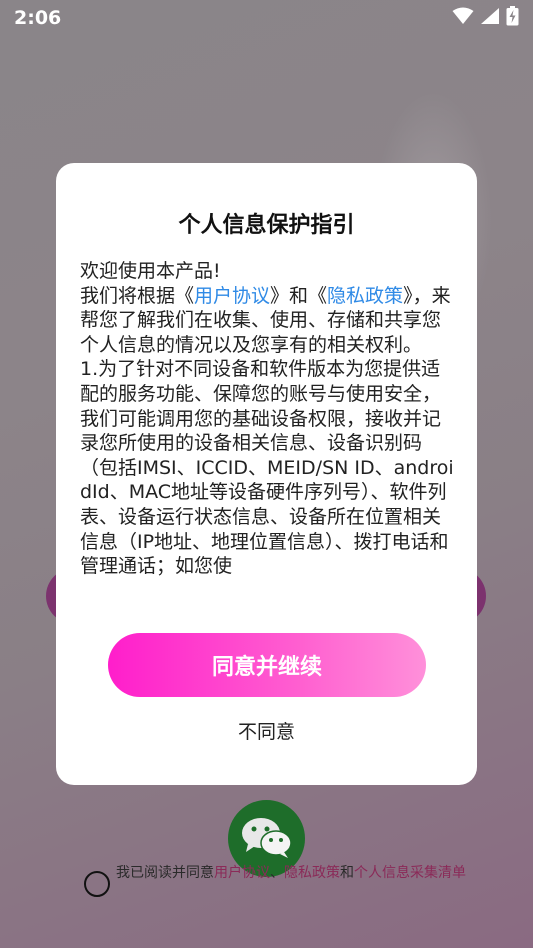  I want to click on disagree-button: 不同意, so click(266, 730).